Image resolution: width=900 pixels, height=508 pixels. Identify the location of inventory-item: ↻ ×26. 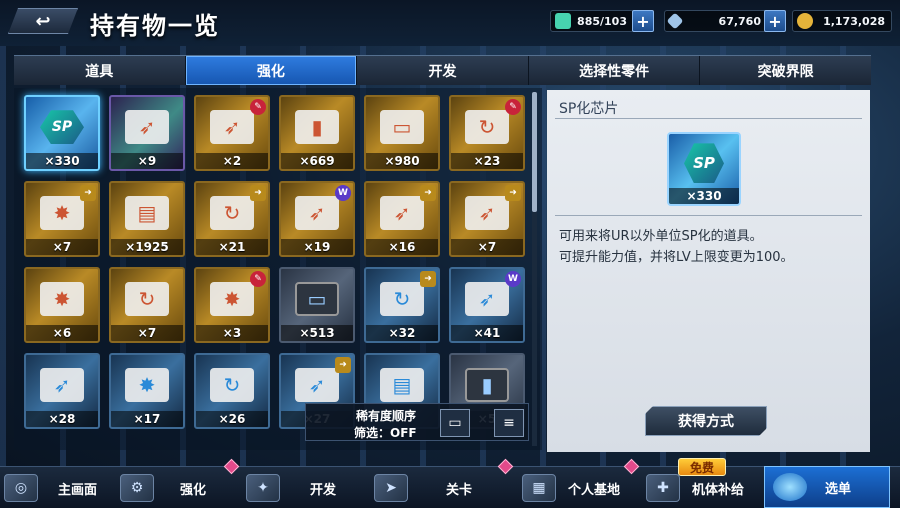
(232, 391).